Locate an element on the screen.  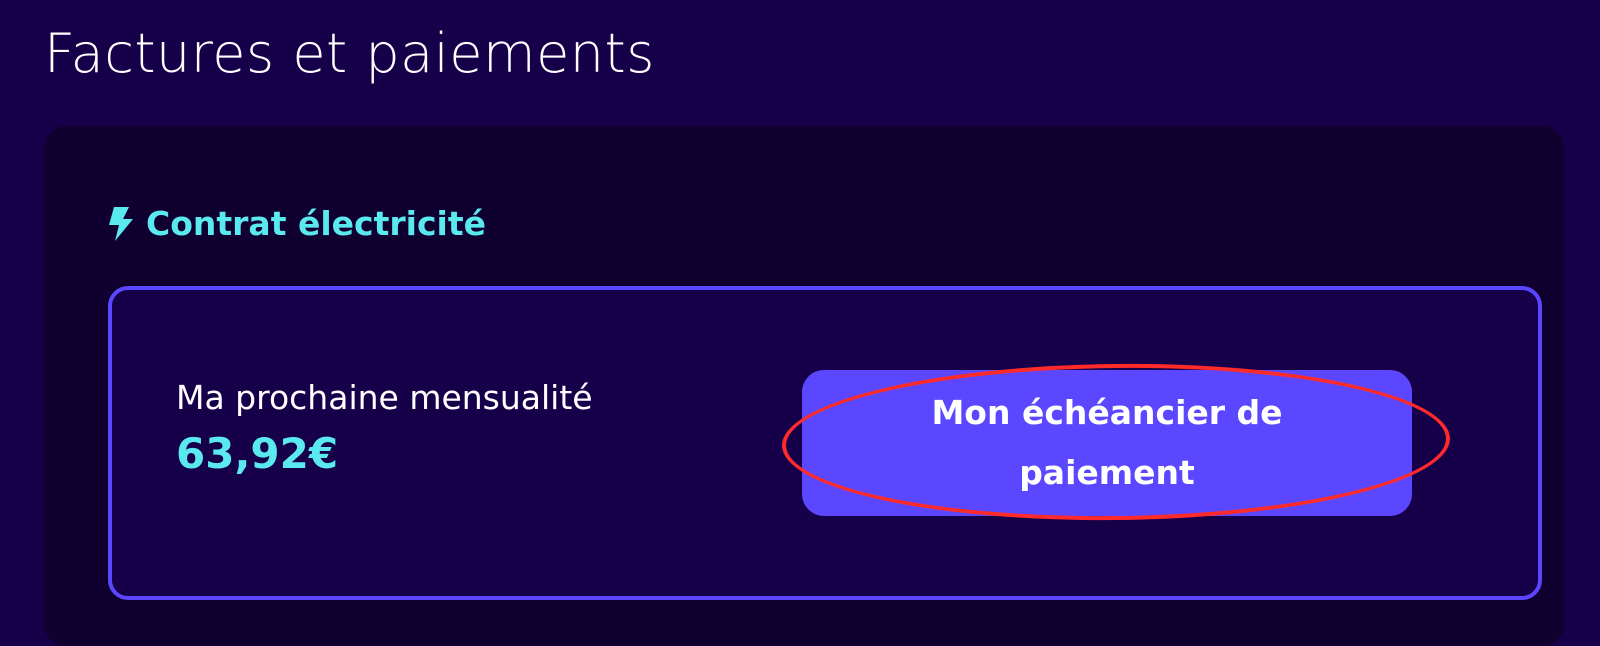
payment-schedule-button: Mon échéancier de paiement is located at coordinates (1107, 443).